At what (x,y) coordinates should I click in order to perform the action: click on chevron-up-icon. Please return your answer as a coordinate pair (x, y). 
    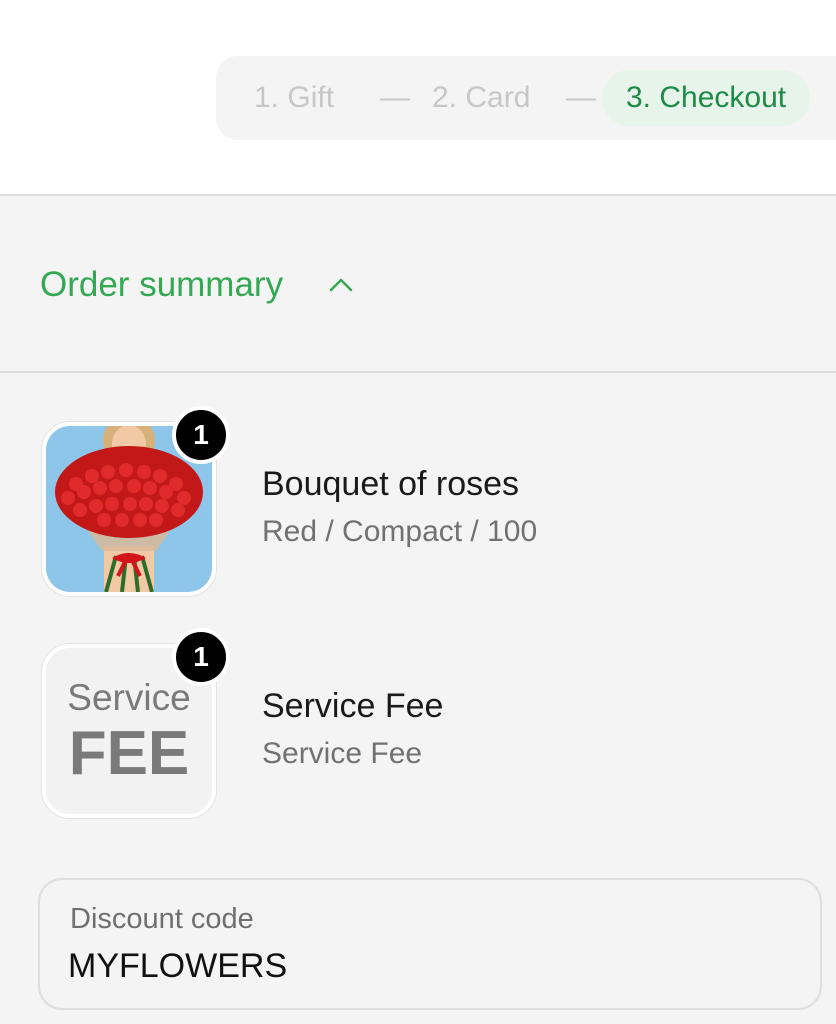
    Looking at the image, I should click on (341, 285).